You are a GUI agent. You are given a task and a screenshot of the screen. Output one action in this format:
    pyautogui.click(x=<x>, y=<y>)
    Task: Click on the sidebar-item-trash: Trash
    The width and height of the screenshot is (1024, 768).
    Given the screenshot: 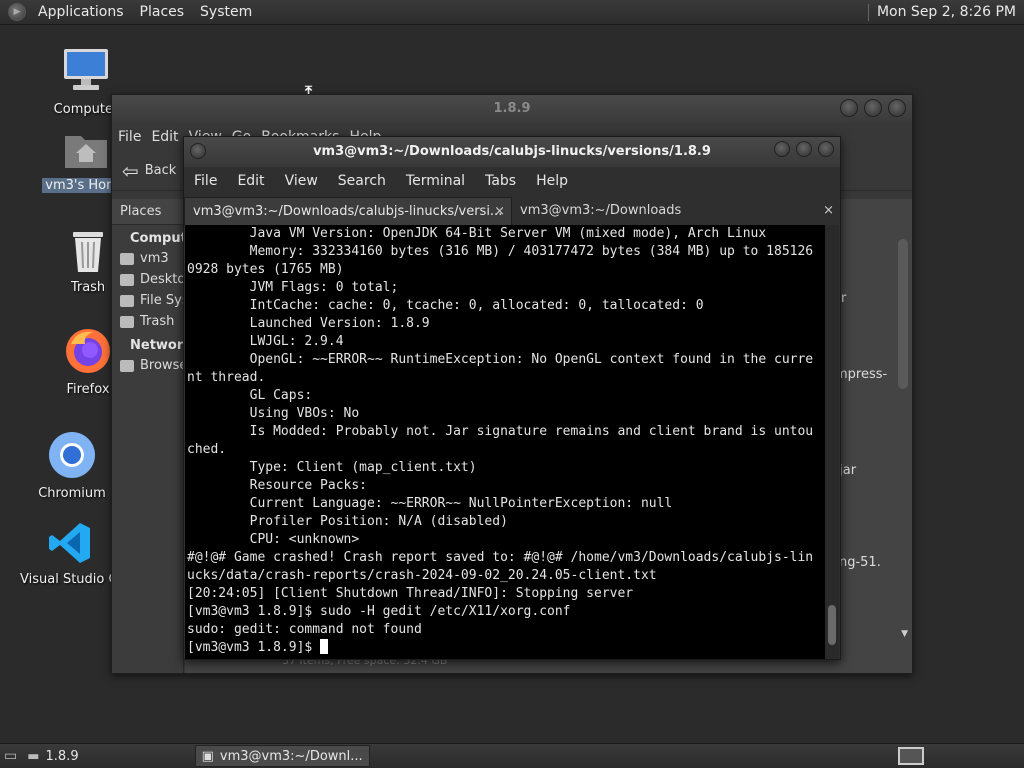 What is the action you would take?
    pyautogui.click(x=147, y=321)
    